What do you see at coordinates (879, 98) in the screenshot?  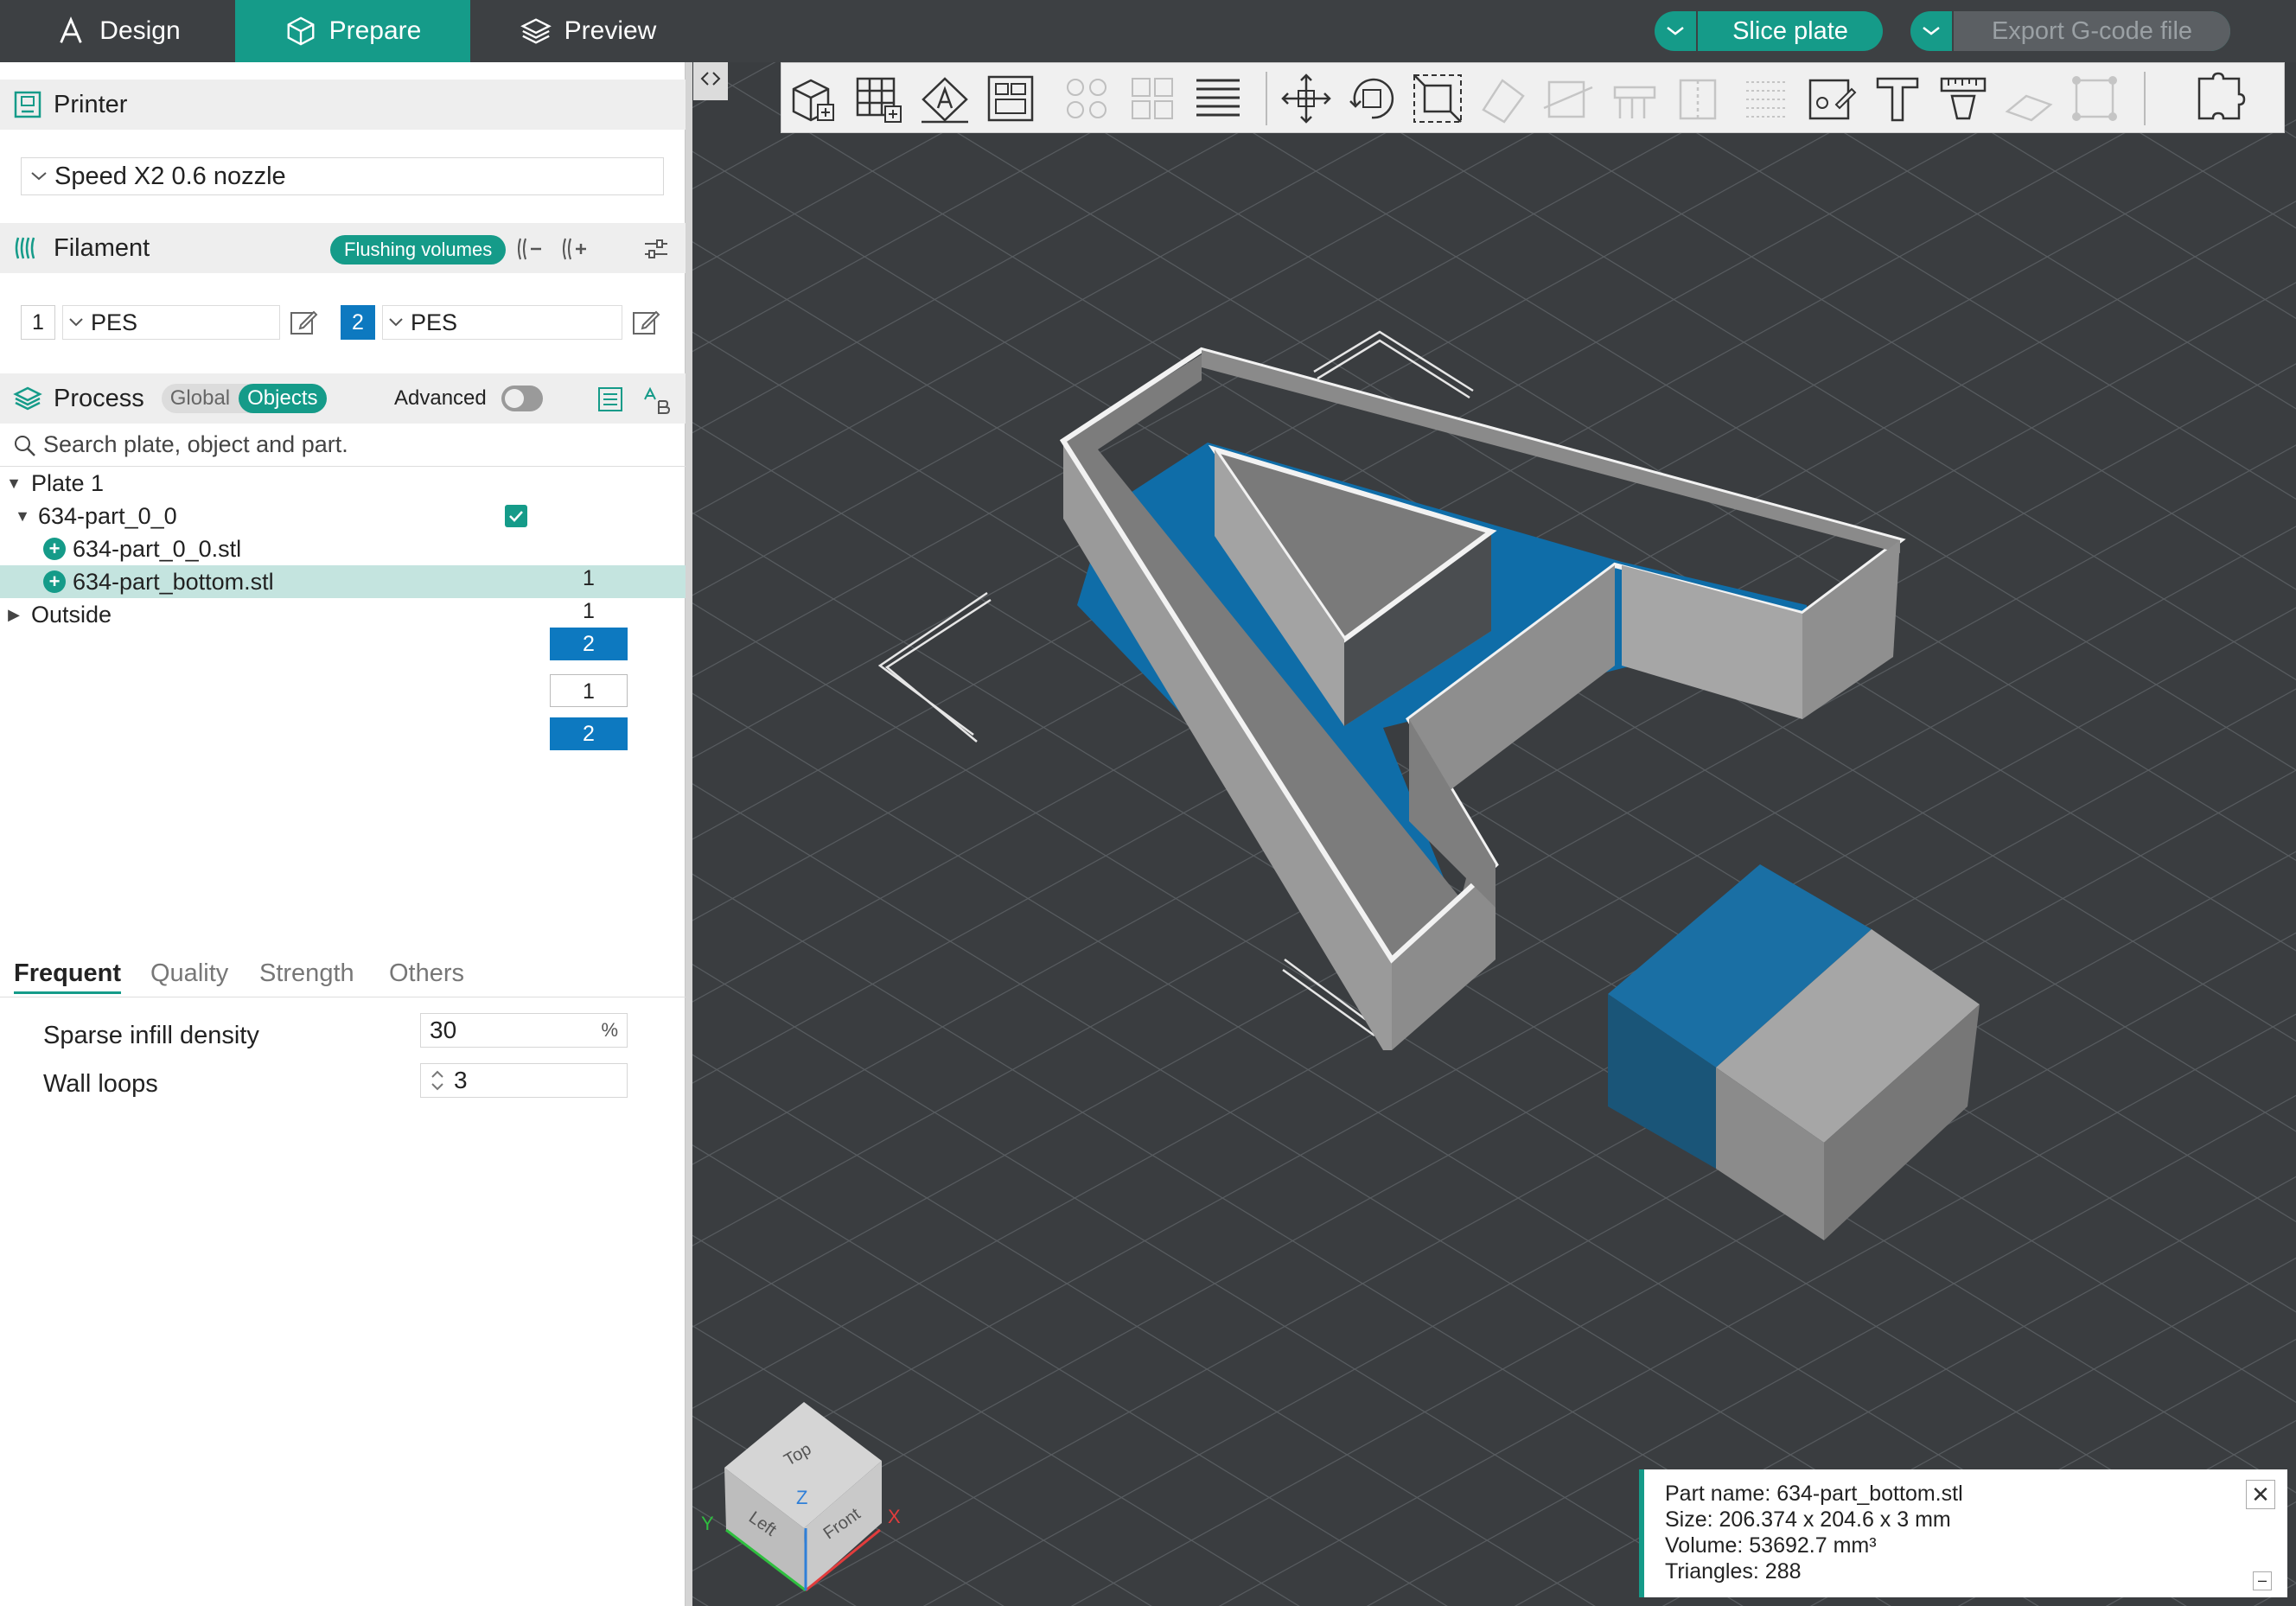 I see `add-plate-icon` at bounding box center [879, 98].